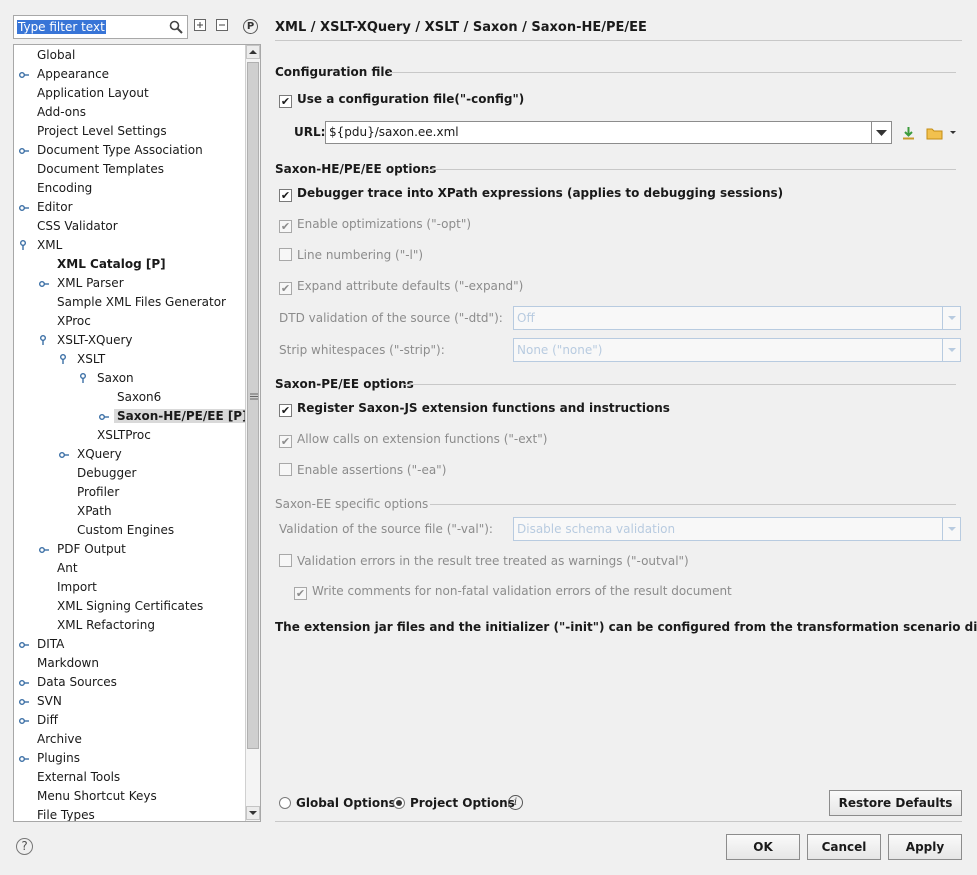 This screenshot has width=977, height=875. What do you see at coordinates (253, 52) in the screenshot?
I see `scroll-up-button` at bounding box center [253, 52].